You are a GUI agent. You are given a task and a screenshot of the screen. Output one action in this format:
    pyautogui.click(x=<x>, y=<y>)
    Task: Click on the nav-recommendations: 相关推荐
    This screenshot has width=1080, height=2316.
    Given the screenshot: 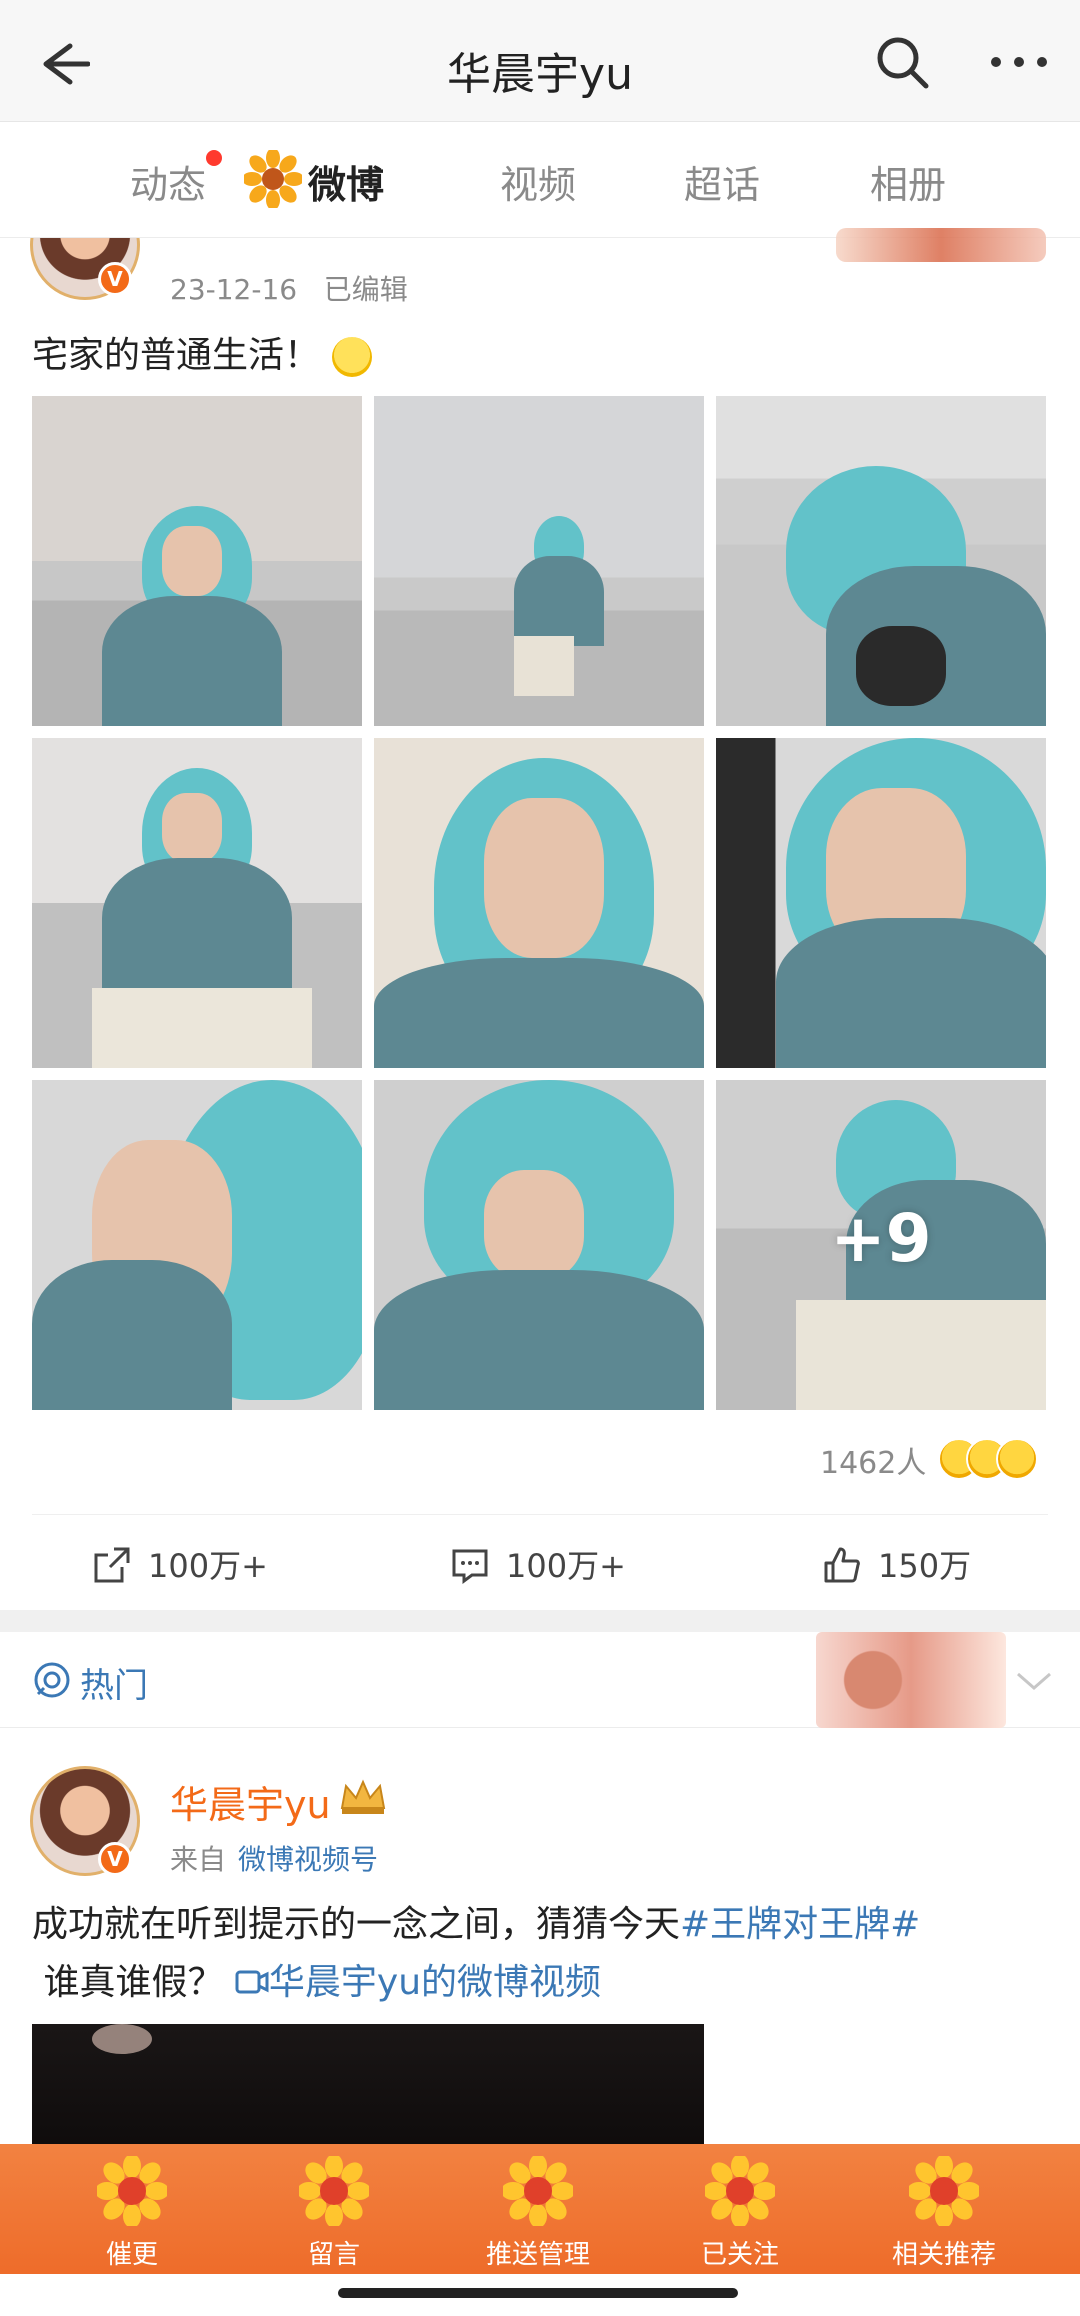 What is the action you would take?
    pyautogui.click(x=944, y=2214)
    